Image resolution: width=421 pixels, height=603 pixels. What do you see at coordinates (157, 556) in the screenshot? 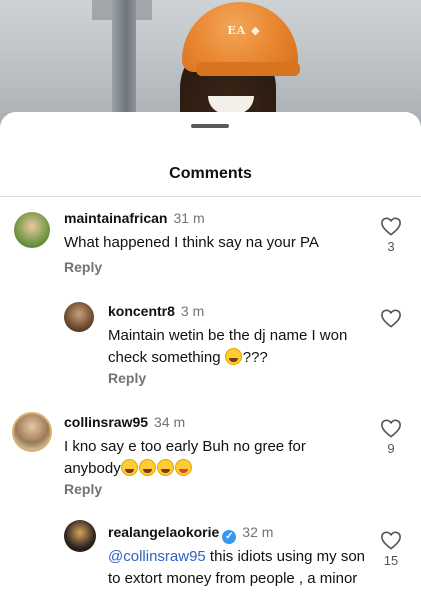
I see `mention-link: @collinsraw95` at bounding box center [157, 556].